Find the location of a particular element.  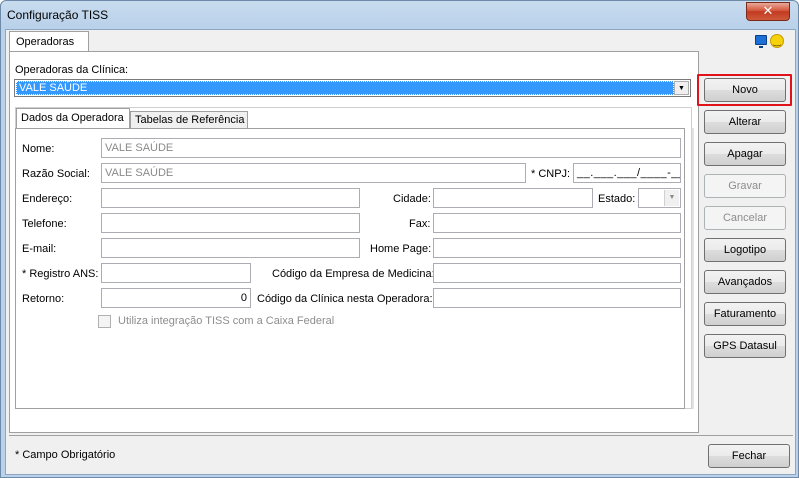

operadoras-select: VALE SAÚDE ▼ is located at coordinates (352, 88).